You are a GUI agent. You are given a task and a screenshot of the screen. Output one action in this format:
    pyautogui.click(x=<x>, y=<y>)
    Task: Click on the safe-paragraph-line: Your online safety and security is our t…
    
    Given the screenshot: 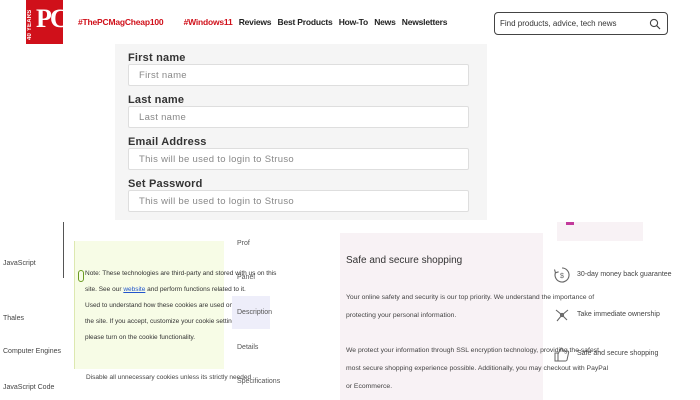 What is the action you would take?
    pyautogui.click(x=470, y=297)
    